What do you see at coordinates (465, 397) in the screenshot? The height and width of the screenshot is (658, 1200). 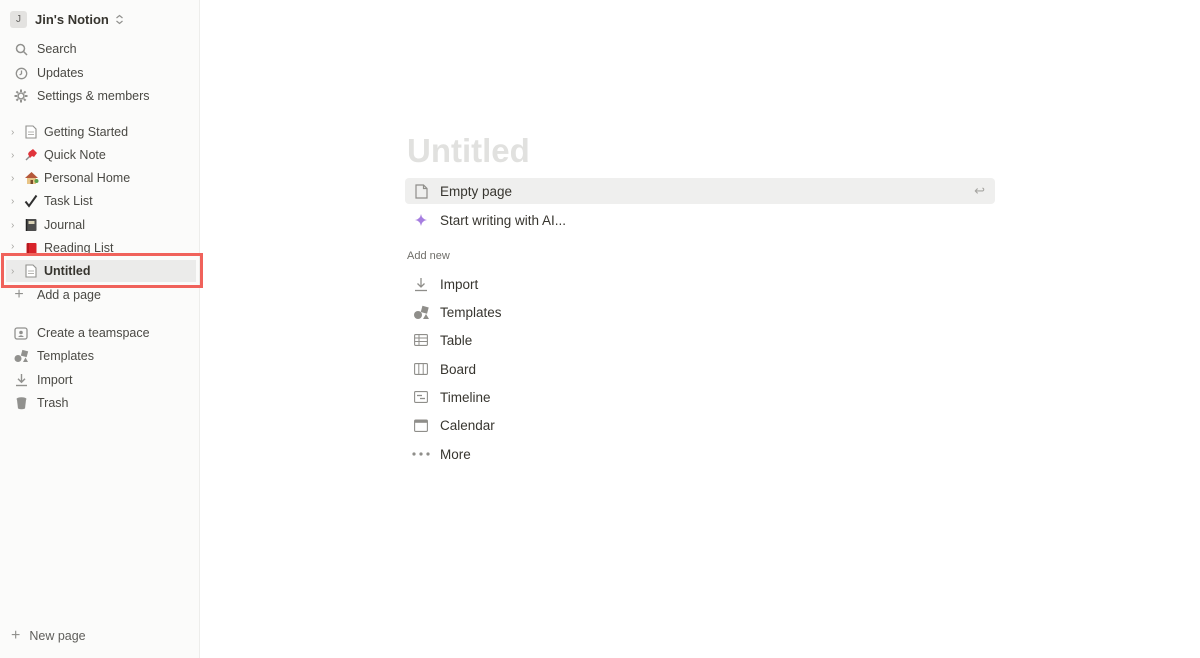 I see `option-label: Timeline` at bounding box center [465, 397].